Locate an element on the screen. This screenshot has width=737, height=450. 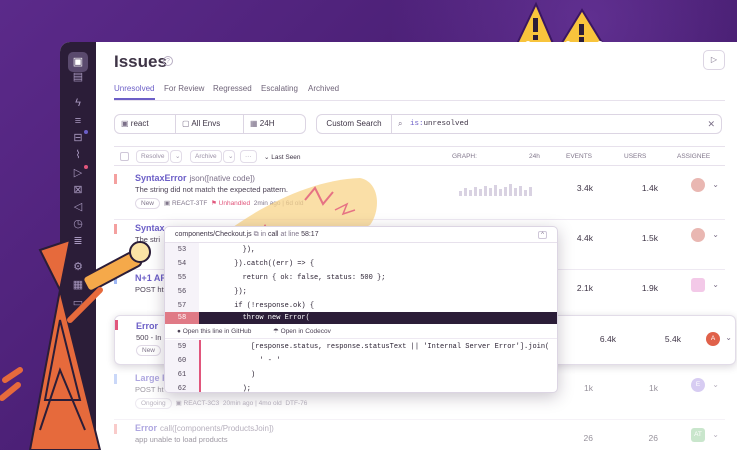
question-icon: ? is located at coordinates (168, 61).